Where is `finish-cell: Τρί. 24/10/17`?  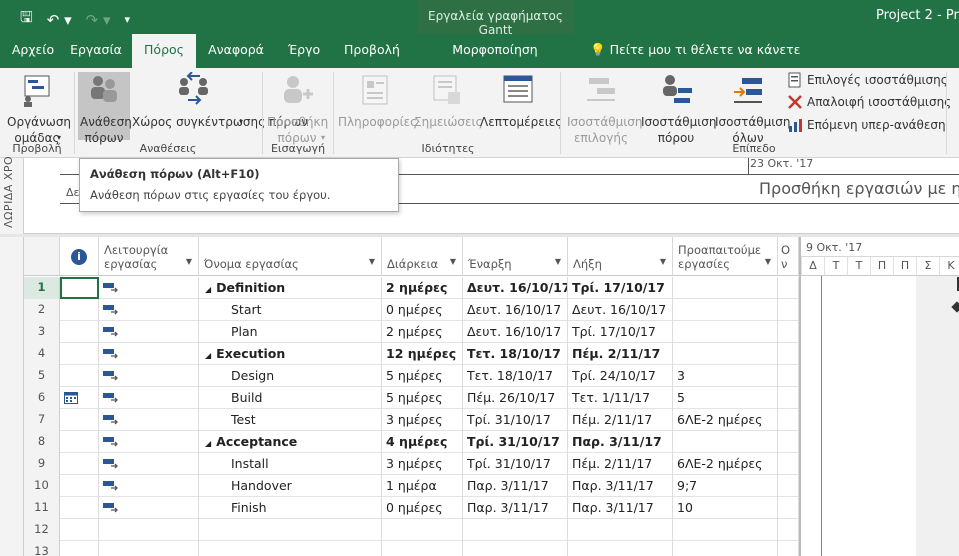 finish-cell: Τρί. 24/10/17 is located at coordinates (620, 376).